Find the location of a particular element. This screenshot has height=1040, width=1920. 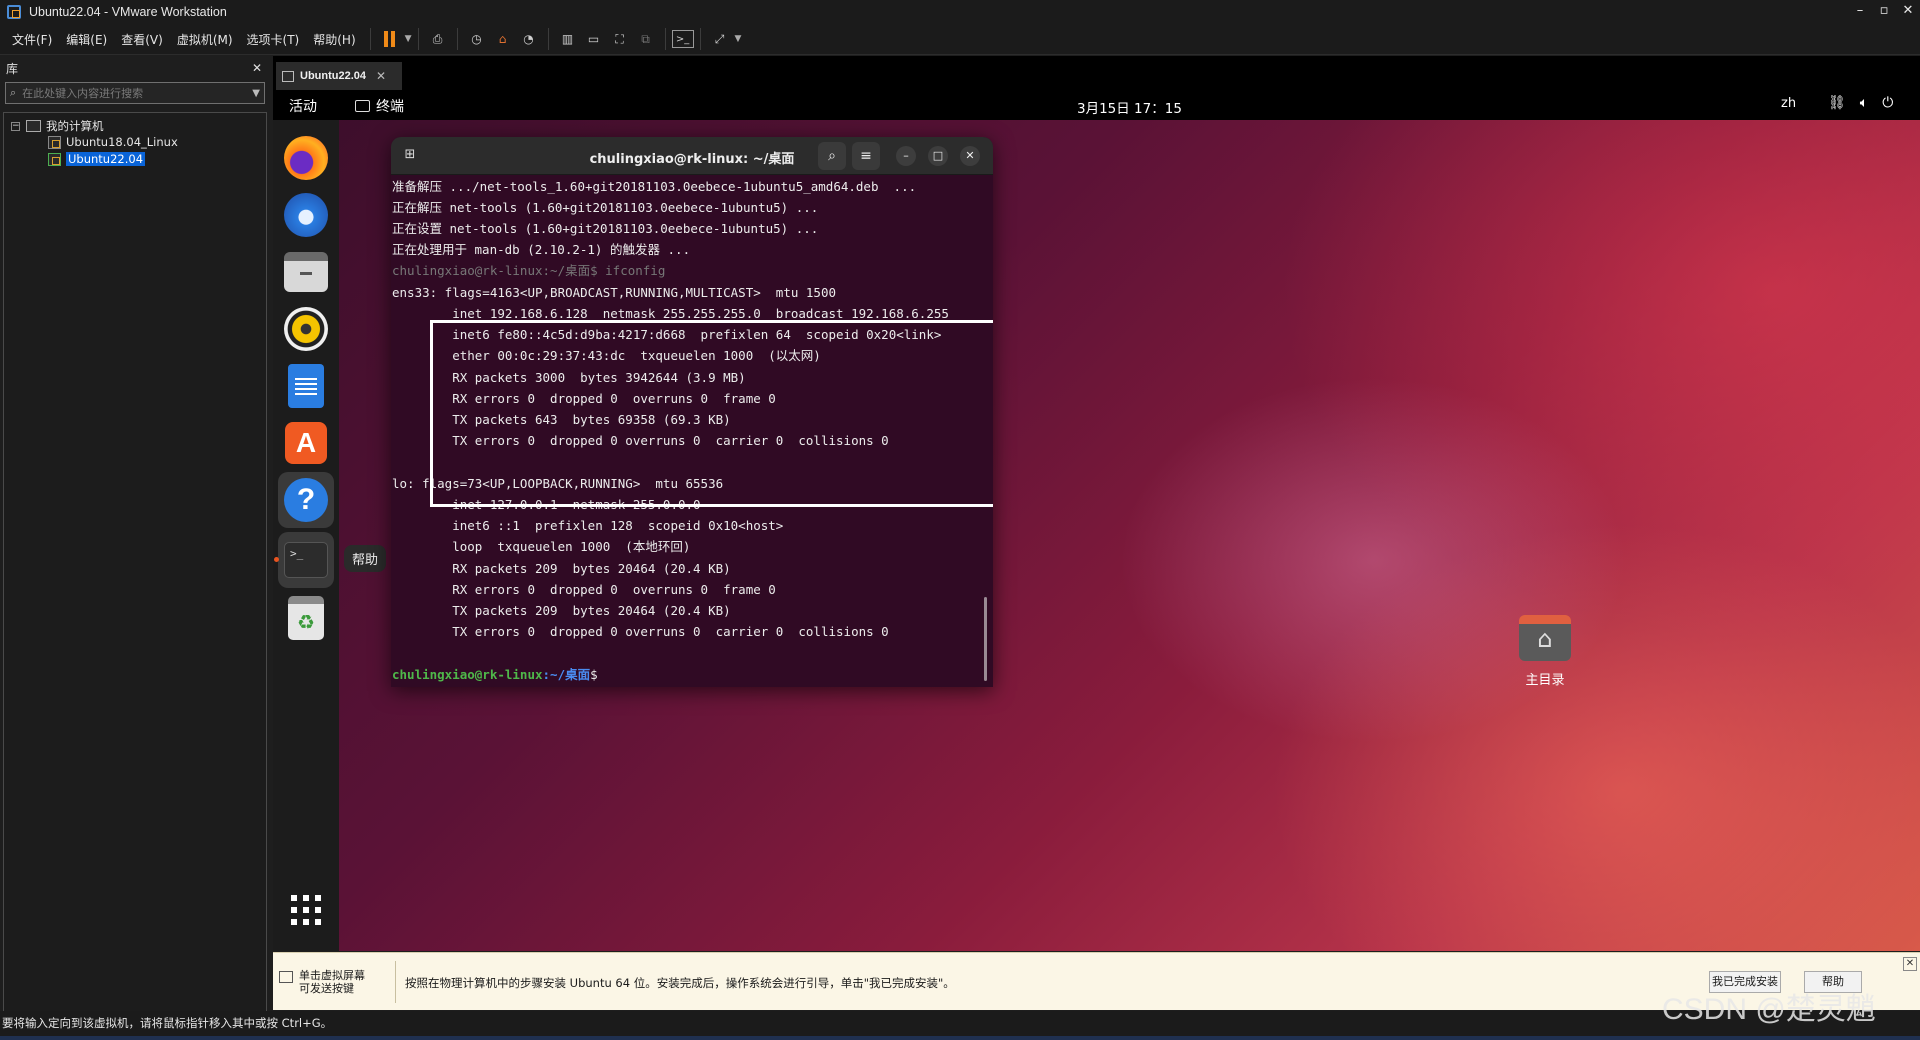

input-language: zh is located at coordinates (1788, 103).